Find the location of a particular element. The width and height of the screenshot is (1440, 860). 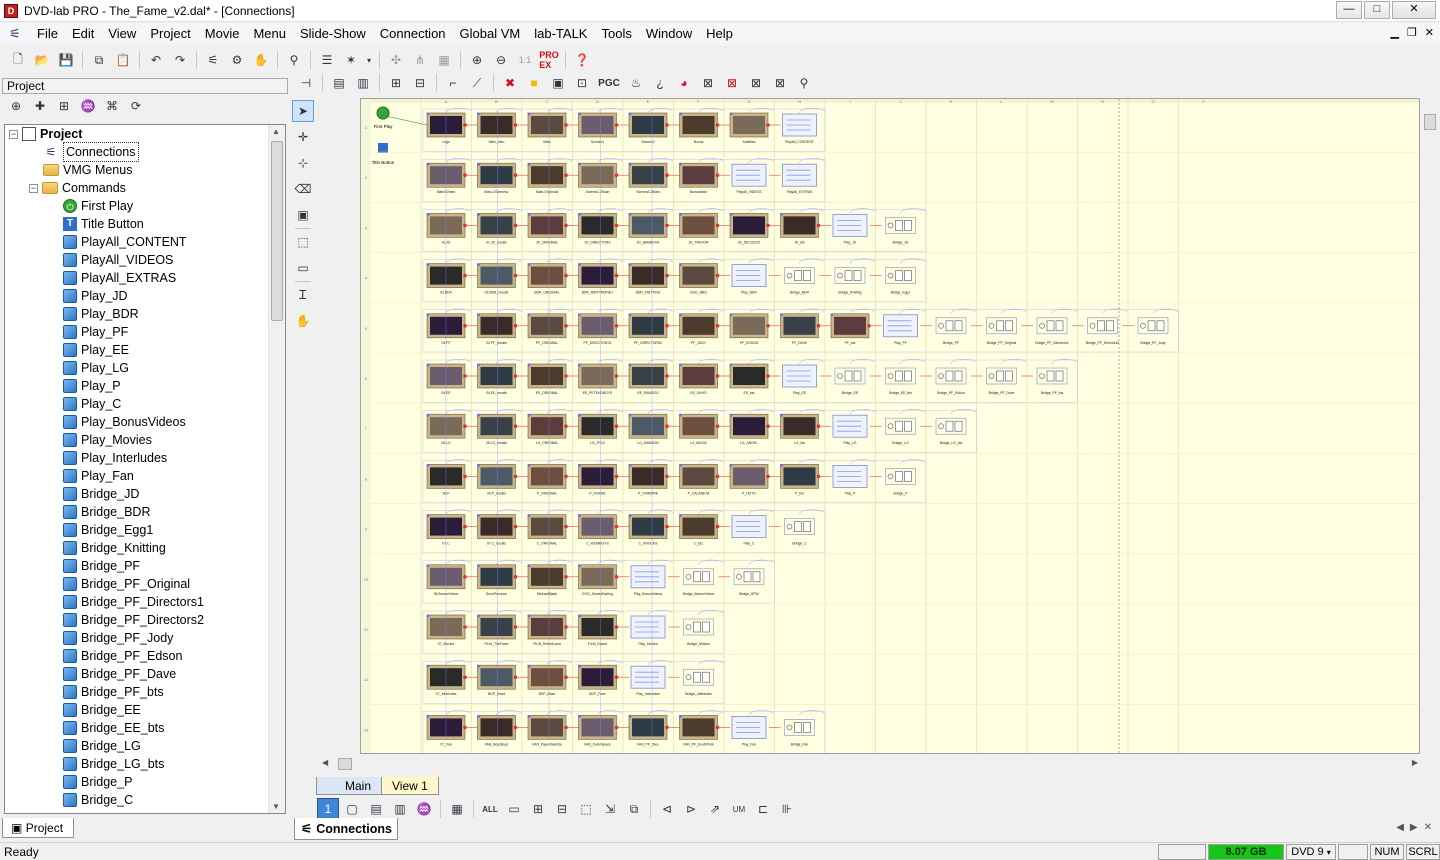

menu-project: Project is located at coordinates (170, 34).